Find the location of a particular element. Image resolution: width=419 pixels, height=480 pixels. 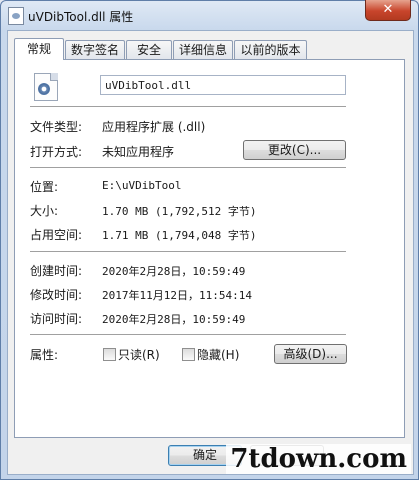

size-on-disk-label: 占用空间: is located at coordinates (56, 235).